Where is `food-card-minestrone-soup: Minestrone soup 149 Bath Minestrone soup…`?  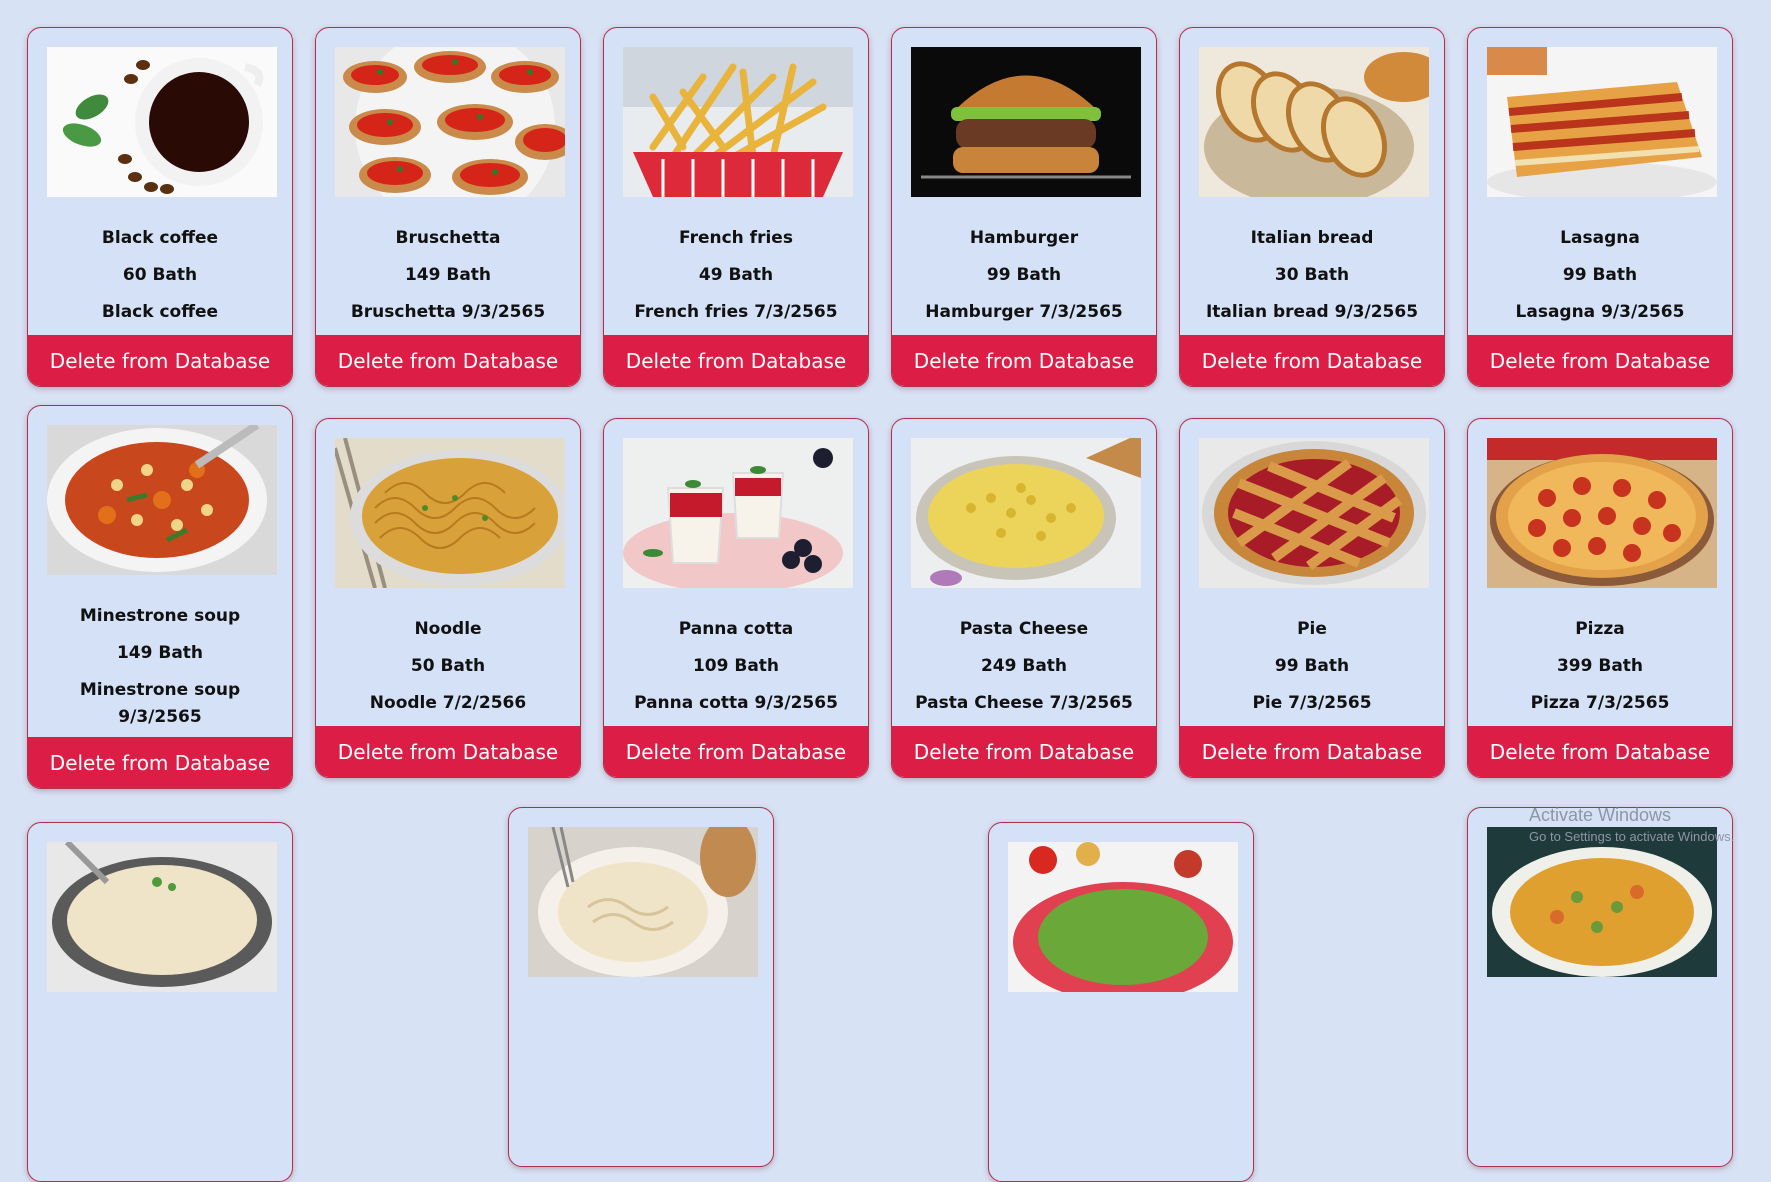 food-card-minestrone-soup: Minestrone soup 149 Bath Minestrone soup… is located at coordinates (160, 597).